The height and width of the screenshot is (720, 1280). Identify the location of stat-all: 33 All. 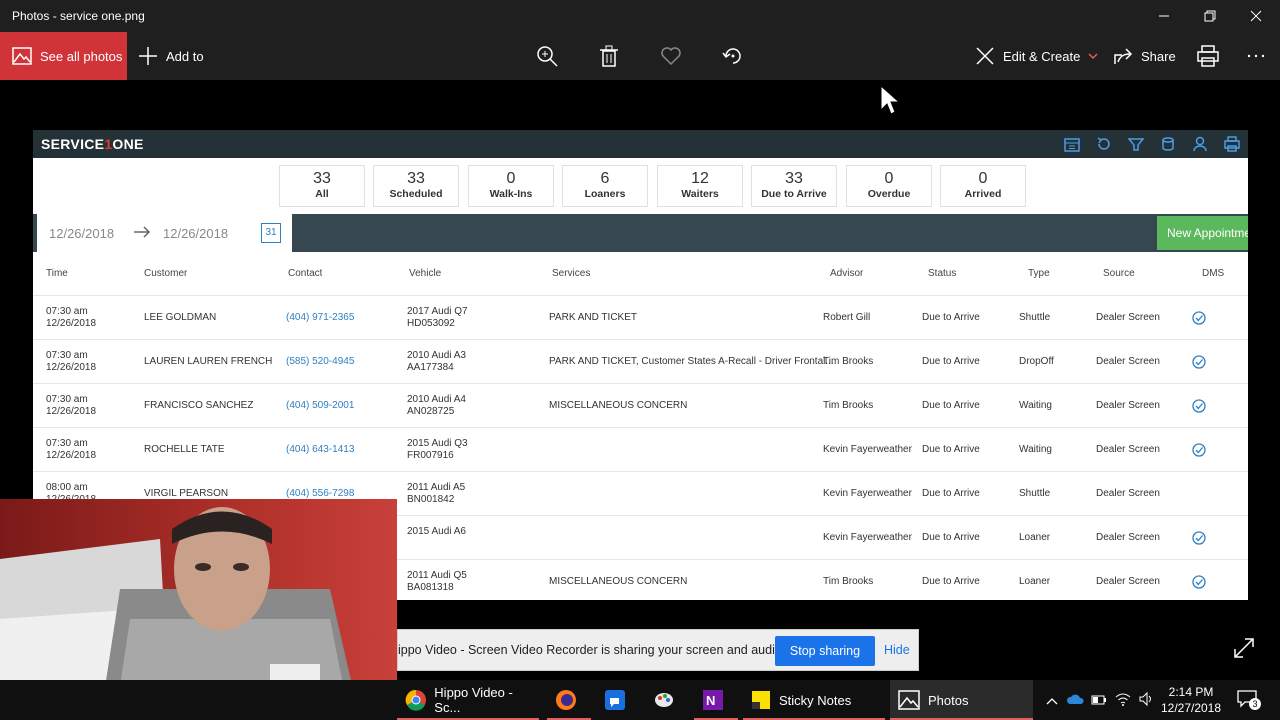
(322, 186).